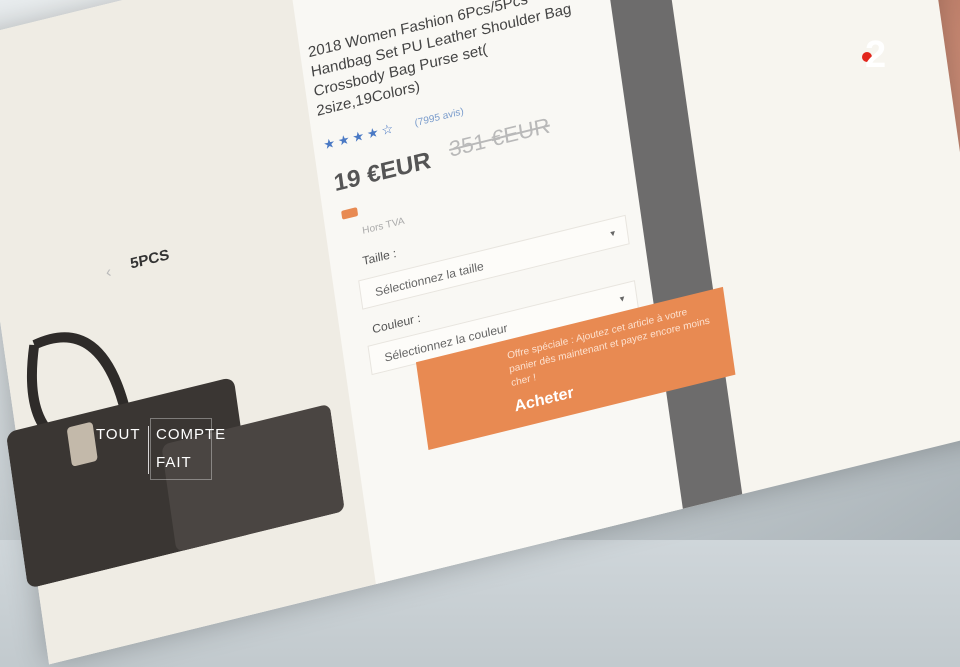 The width and height of the screenshot is (960, 667). I want to click on watermark-divider, so click(148, 450).